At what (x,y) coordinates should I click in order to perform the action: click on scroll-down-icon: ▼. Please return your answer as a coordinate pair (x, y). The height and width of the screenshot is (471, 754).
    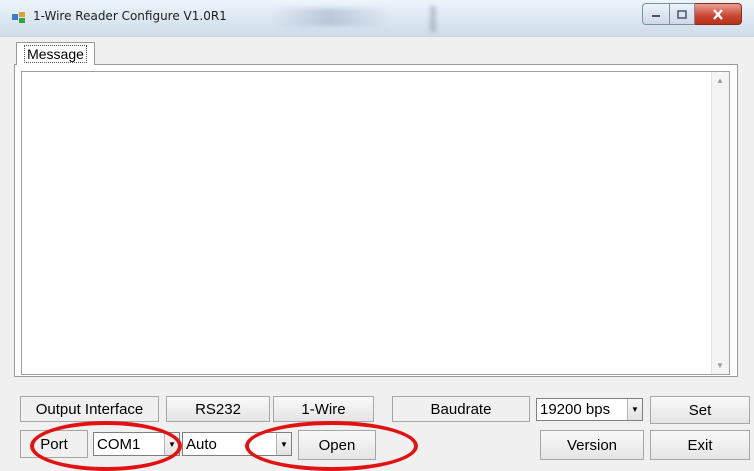
    Looking at the image, I should click on (720, 365).